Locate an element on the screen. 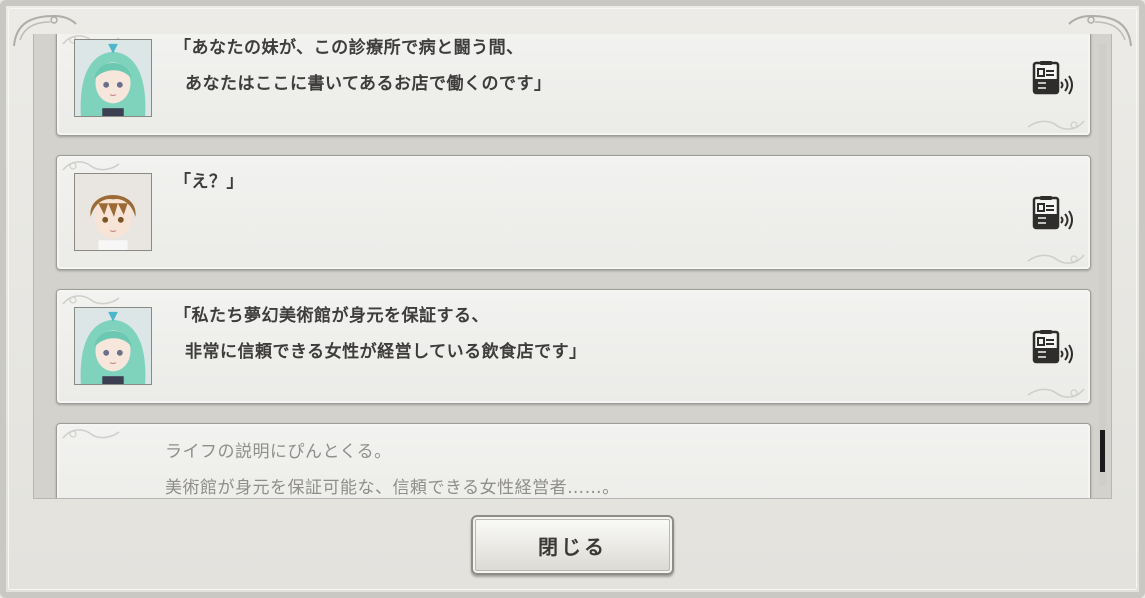 The height and width of the screenshot is (598, 1145). speech-line-1: 「え？」 is located at coordinates (209, 182).